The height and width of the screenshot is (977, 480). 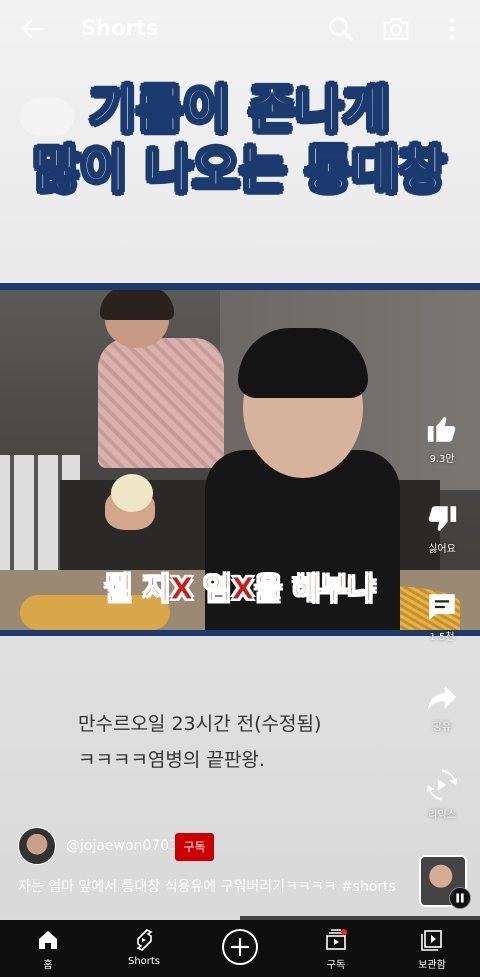 What do you see at coordinates (431, 940) in the screenshot?
I see `library-icon` at bounding box center [431, 940].